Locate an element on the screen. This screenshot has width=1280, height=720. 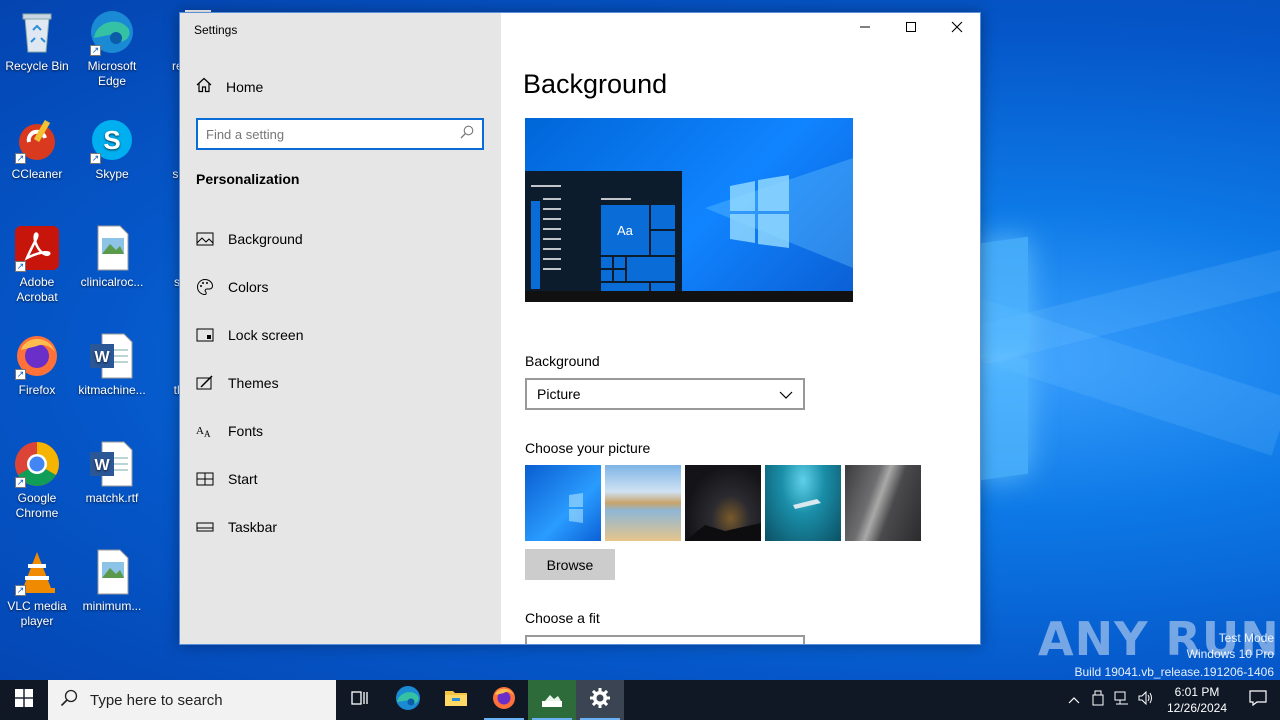
watermark-edition: Windows 10 Pro is located at coordinates (1230, 654).